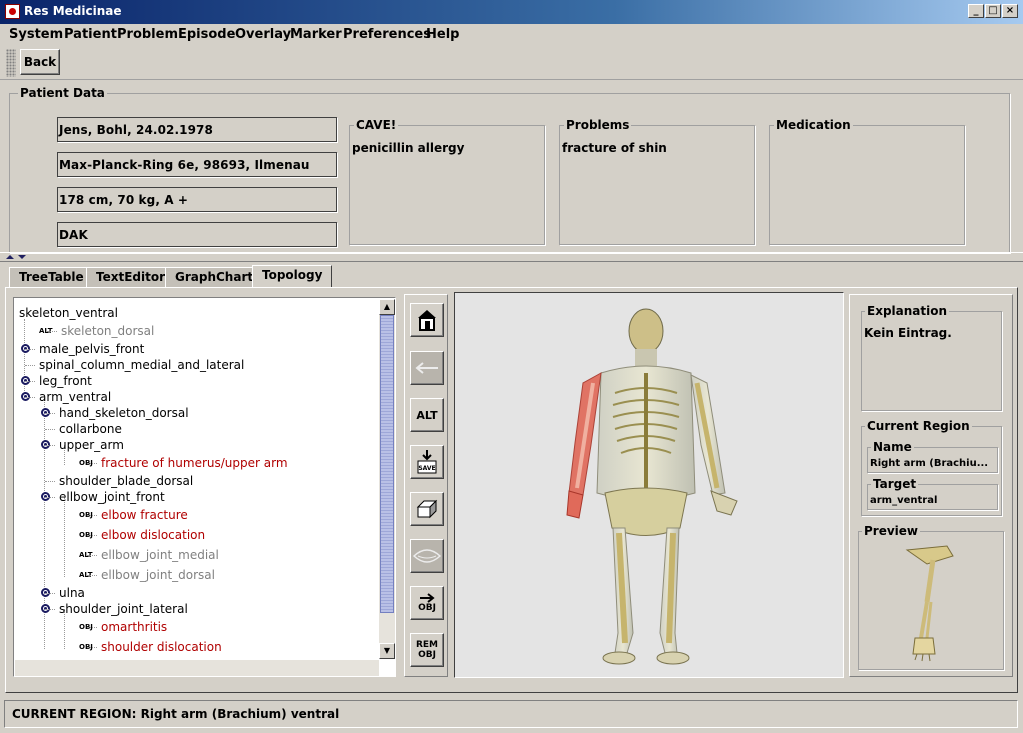 Image resolution: width=1023 pixels, height=733 pixels. What do you see at coordinates (891, 531) in the screenshot?
I see `preview-title: Preview` at bounding box center [891, 531].